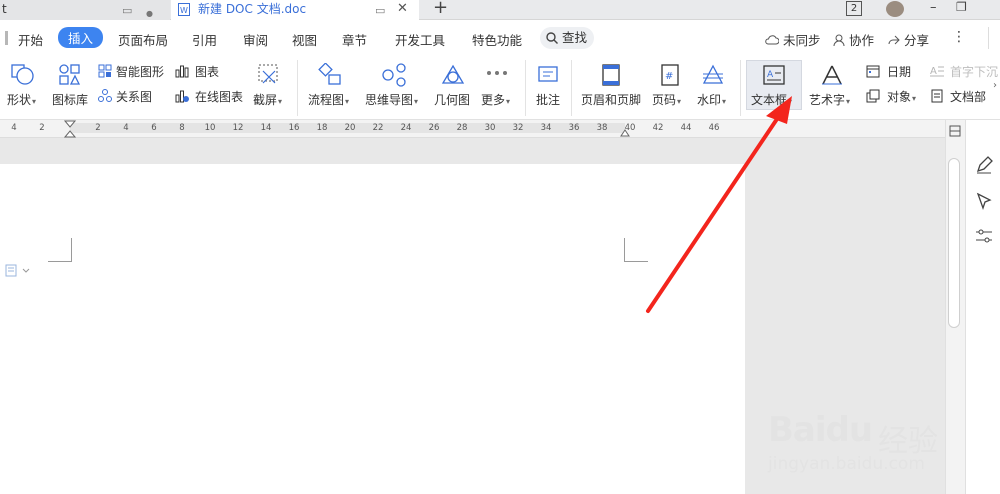 This screenshot has width=1000, height=494. Describe the element at coordinates (933, 7) in the screenshot. I see `minimize-icon: –` at that location.